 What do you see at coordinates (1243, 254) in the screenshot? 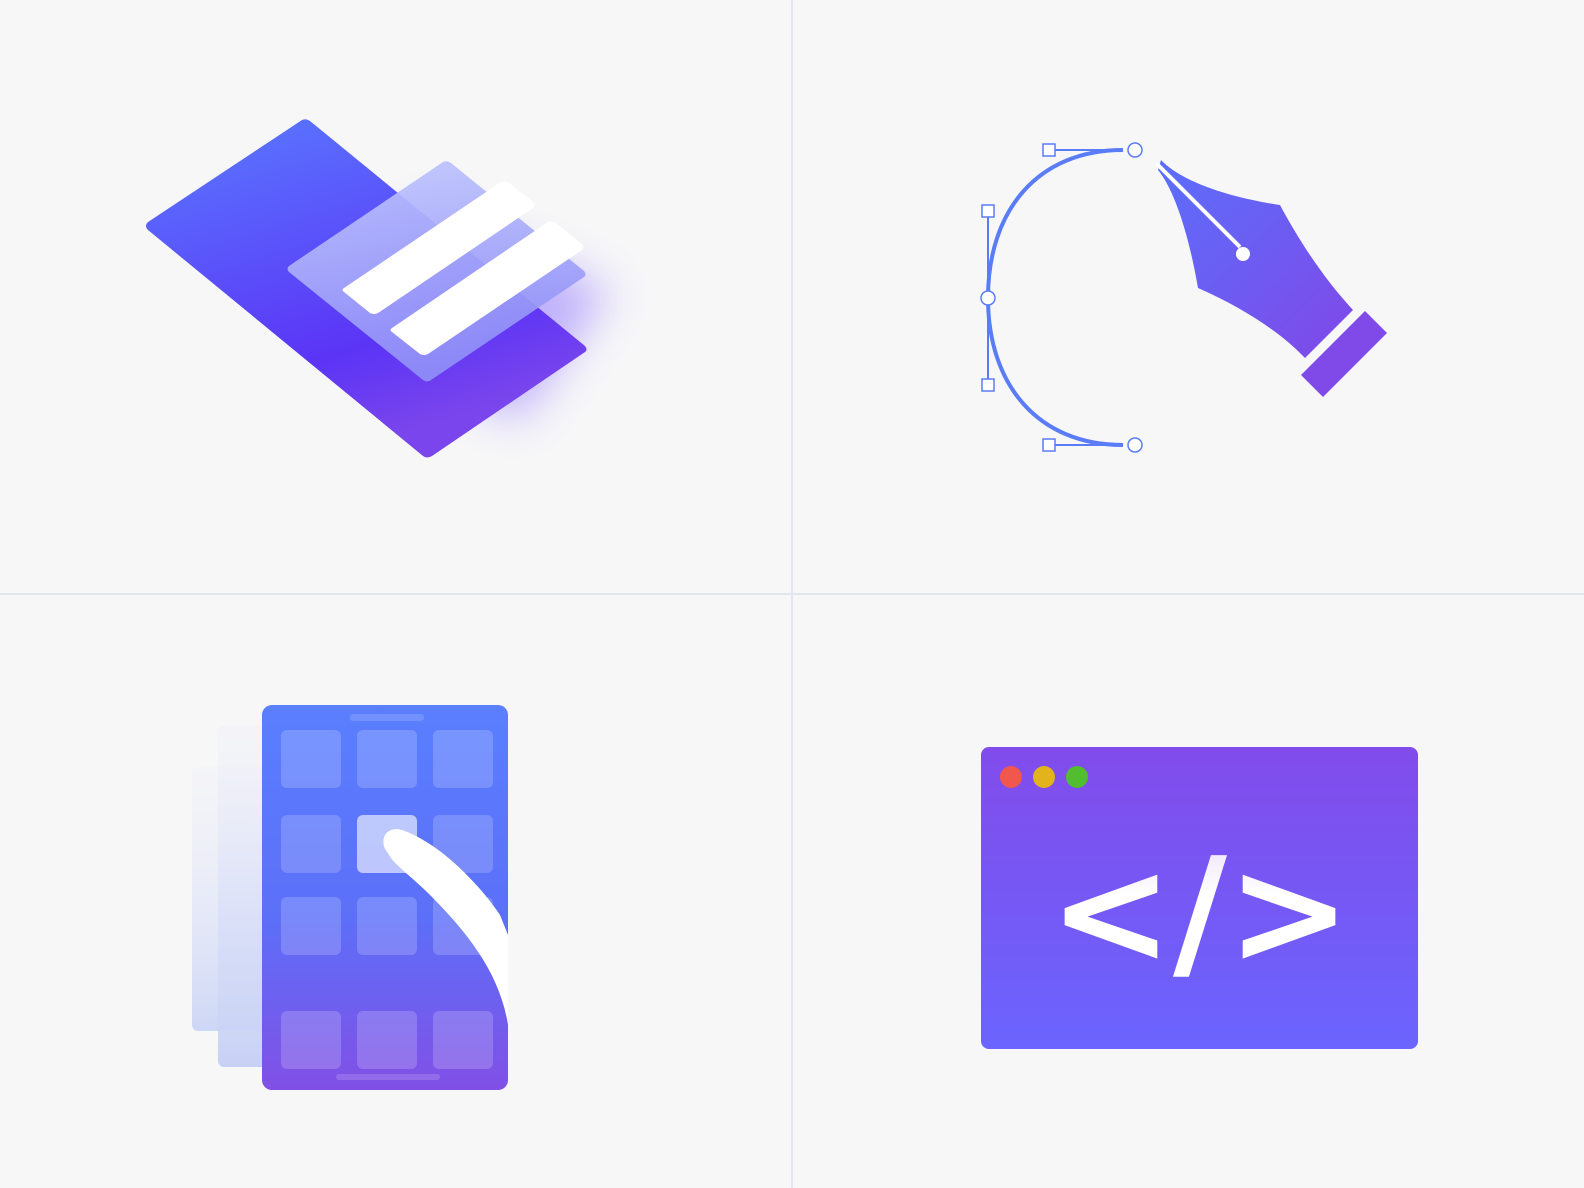
I see `pen-breather-hole` at bounding box center [1243, 254].